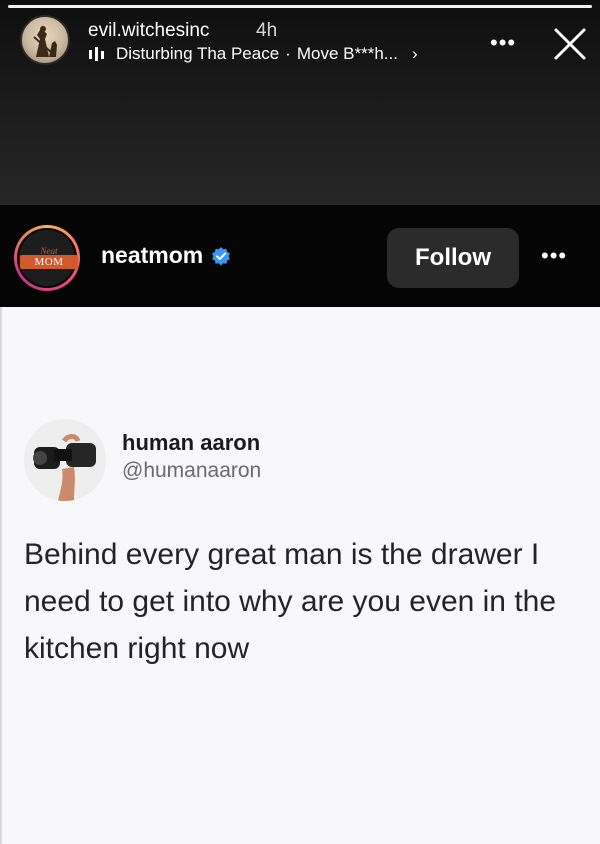  I want to click on witch-silhouette-icon, so click(45, 41).